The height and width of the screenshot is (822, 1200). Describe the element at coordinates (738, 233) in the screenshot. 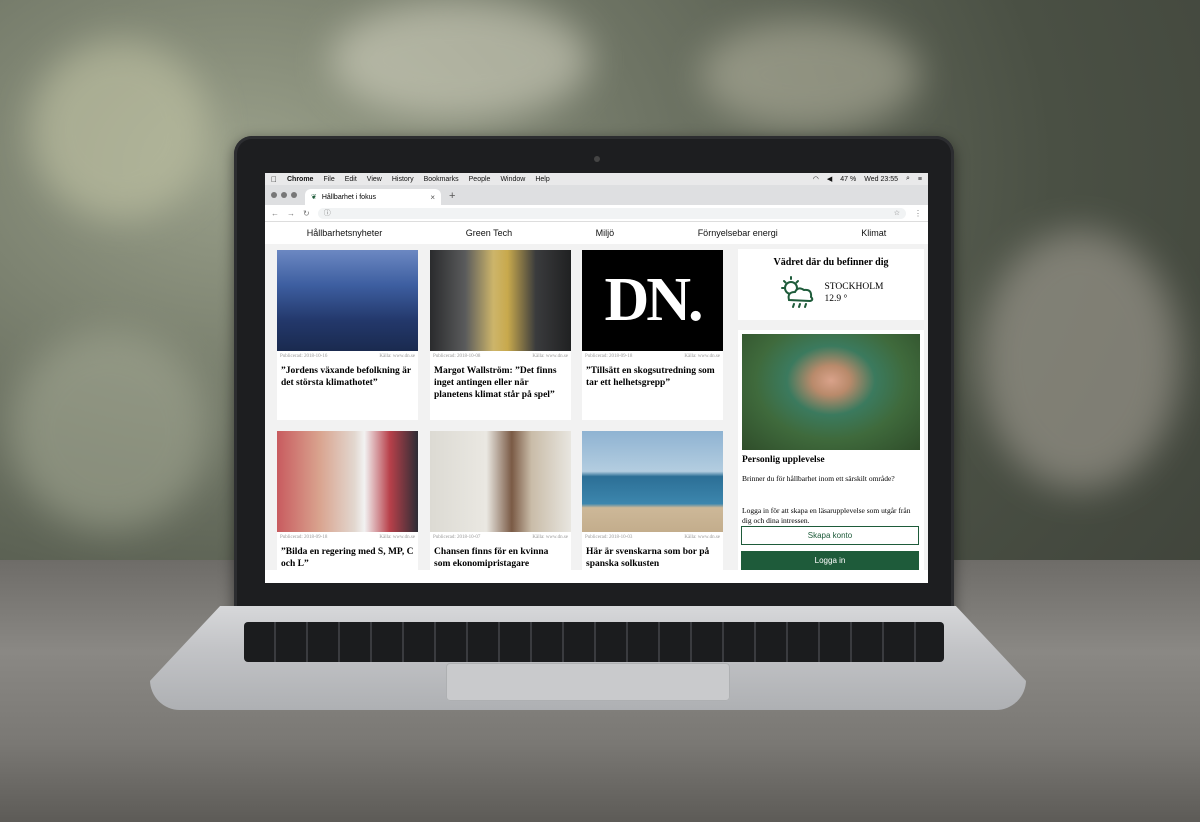

I see `nav-fornyelsebar-energi: Förnyelsebar energi` at that location.